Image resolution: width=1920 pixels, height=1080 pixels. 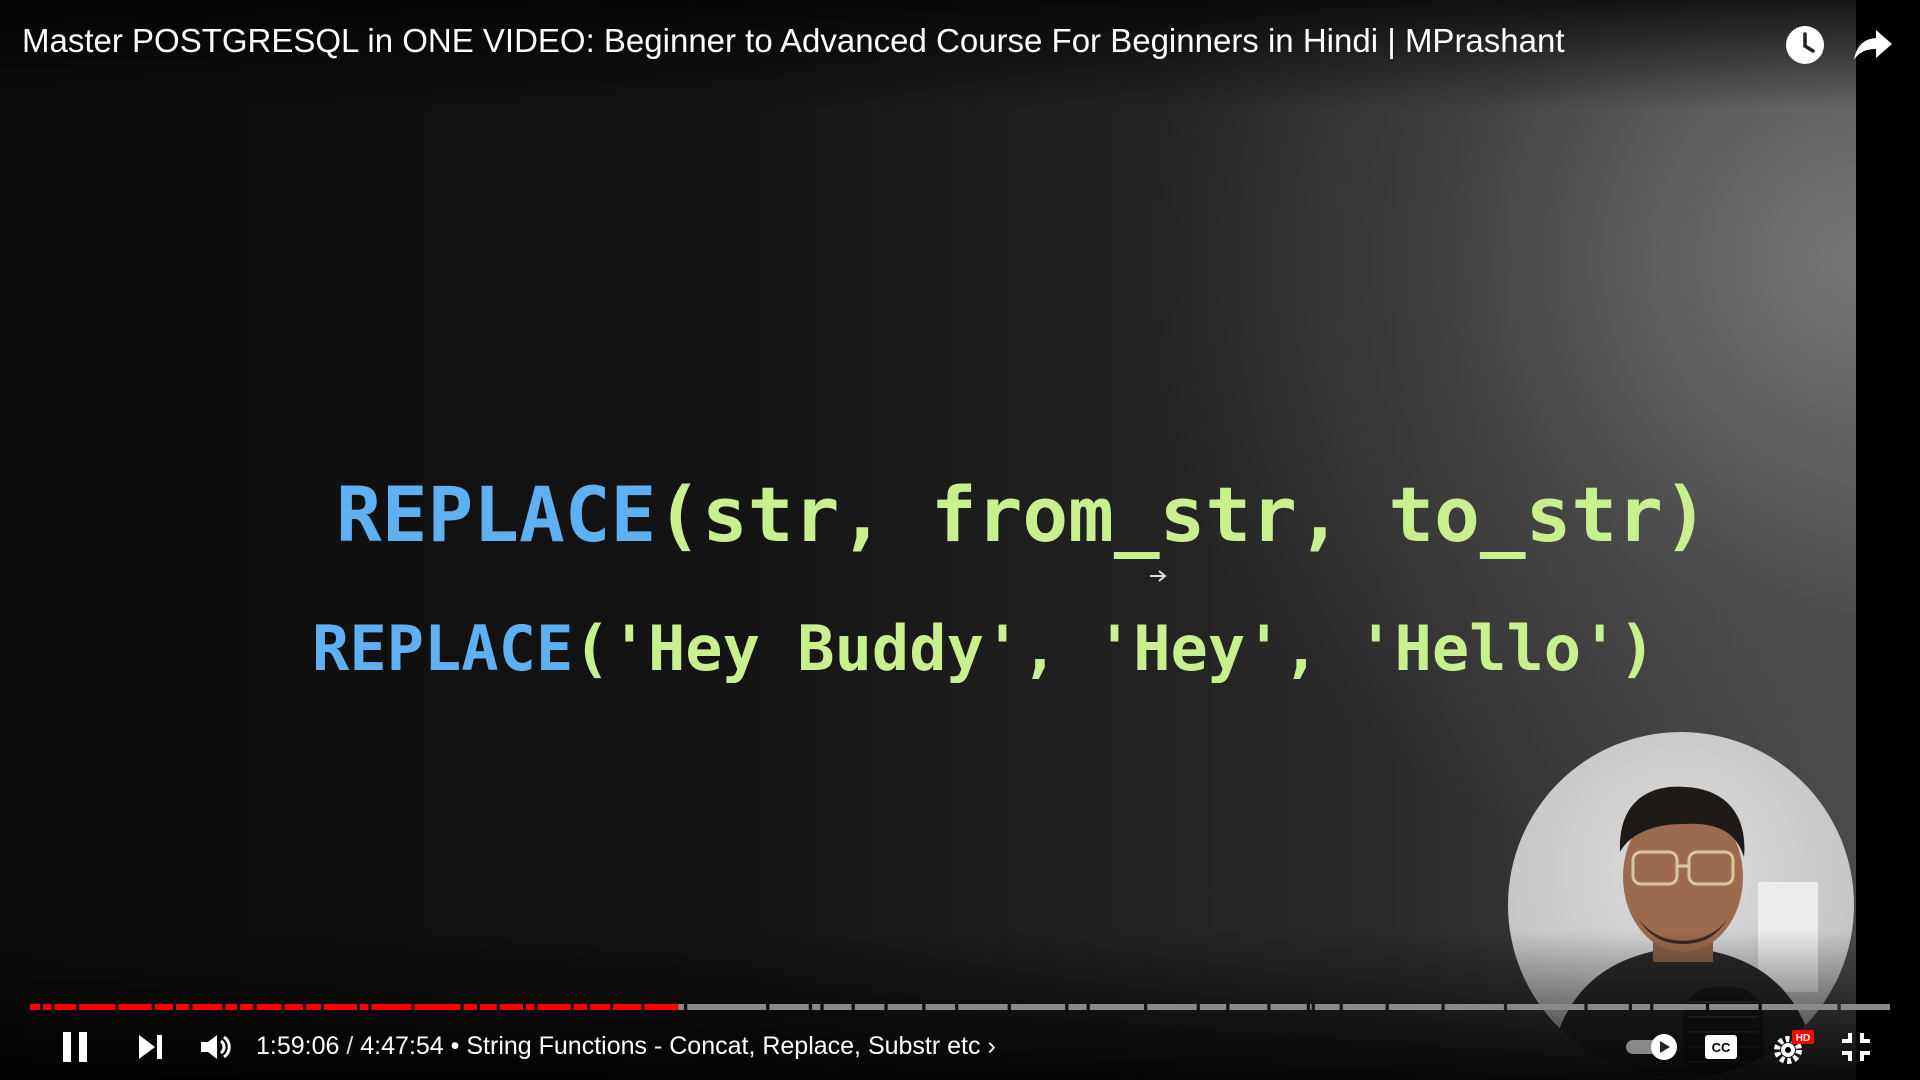 I want to click on code-line-example: REPLACE('Hey Buddy', 'Hey', 'Hello'), so click(x=984, y=648).